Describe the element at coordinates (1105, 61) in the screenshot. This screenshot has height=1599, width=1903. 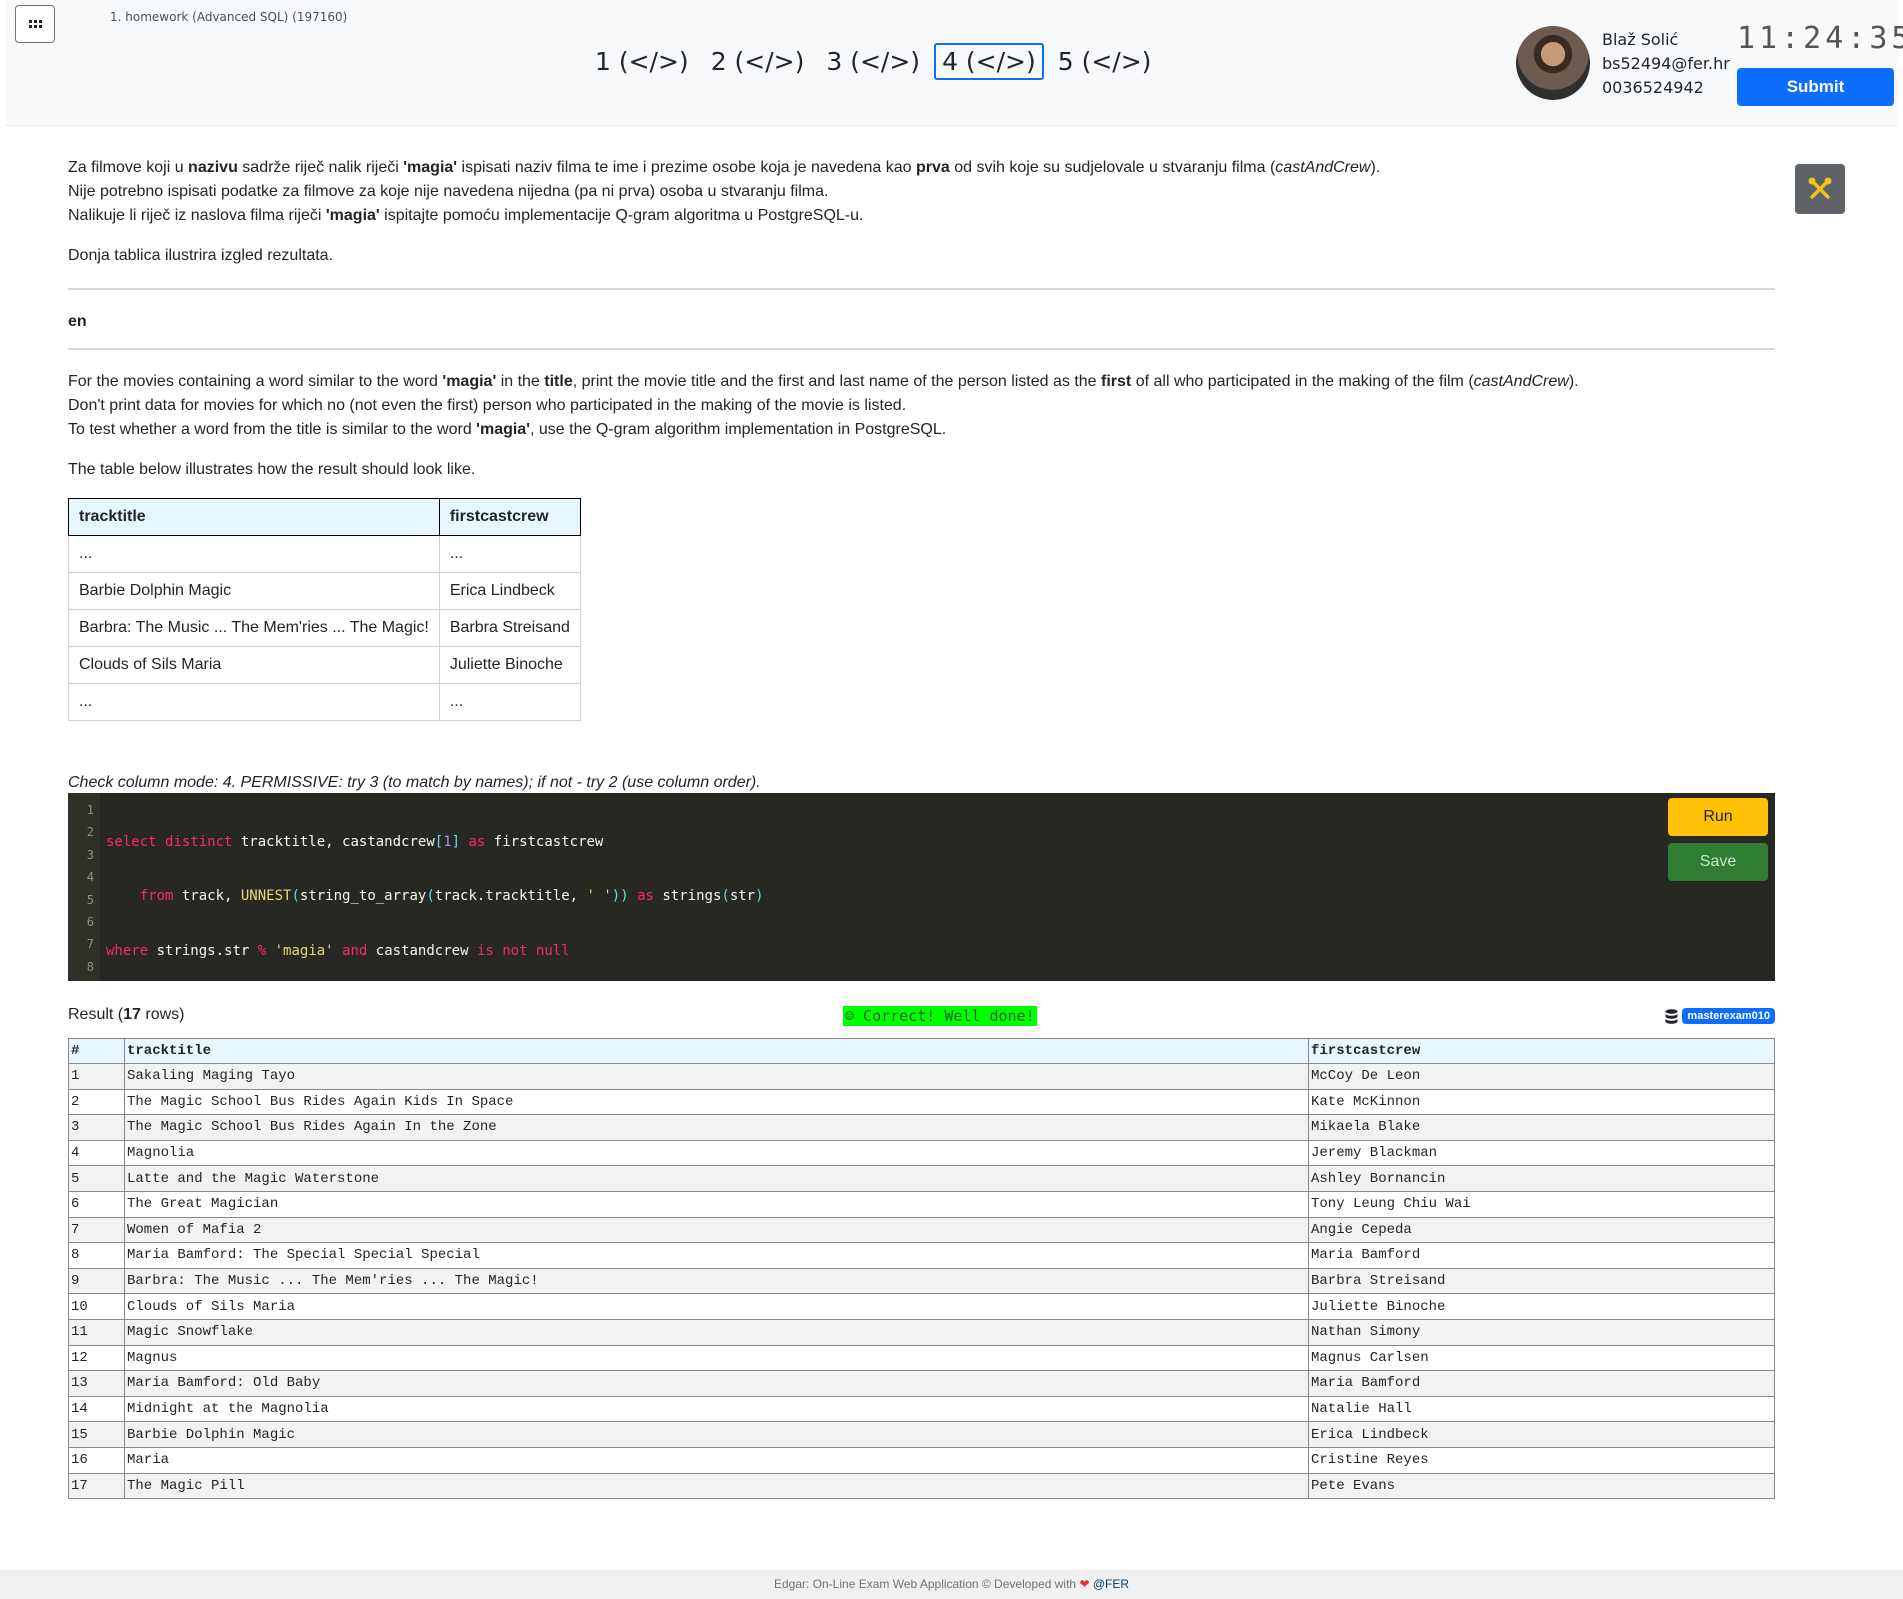
I see `question-nav-5: 5 (</>)` at that location.